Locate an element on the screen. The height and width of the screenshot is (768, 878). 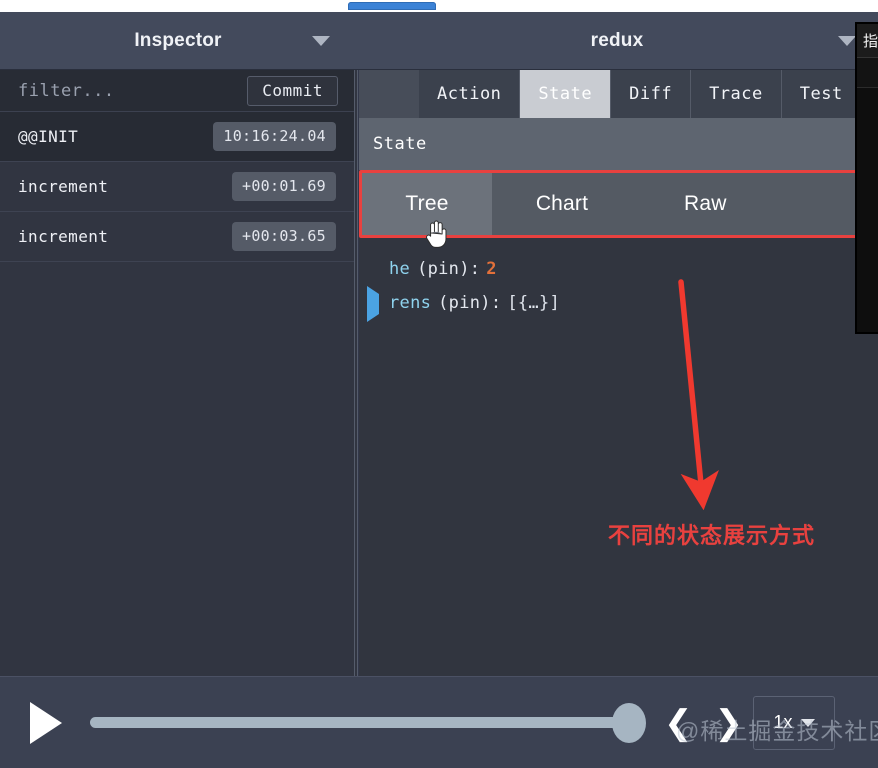
search-input is located at coordinates (124, 90).